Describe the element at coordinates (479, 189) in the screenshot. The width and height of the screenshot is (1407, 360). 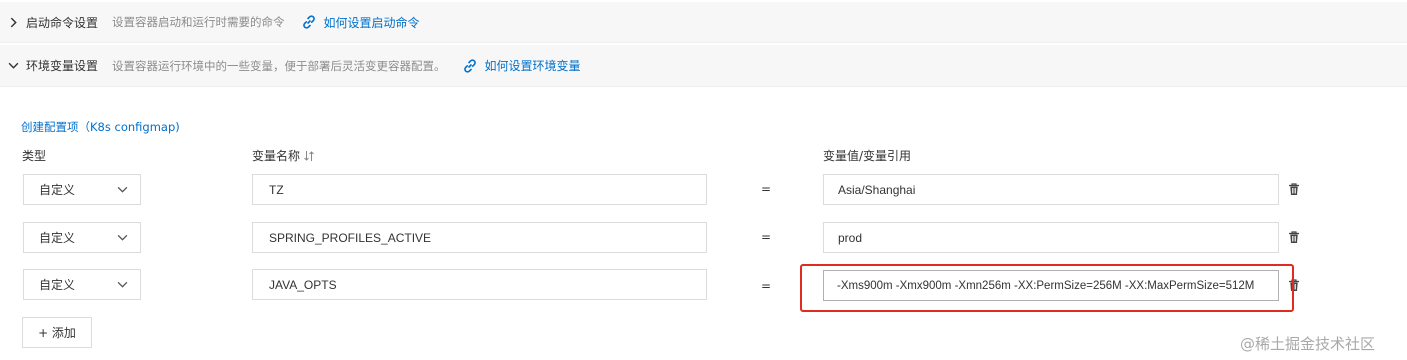
I see `variable-name-input: TZ` at that location.